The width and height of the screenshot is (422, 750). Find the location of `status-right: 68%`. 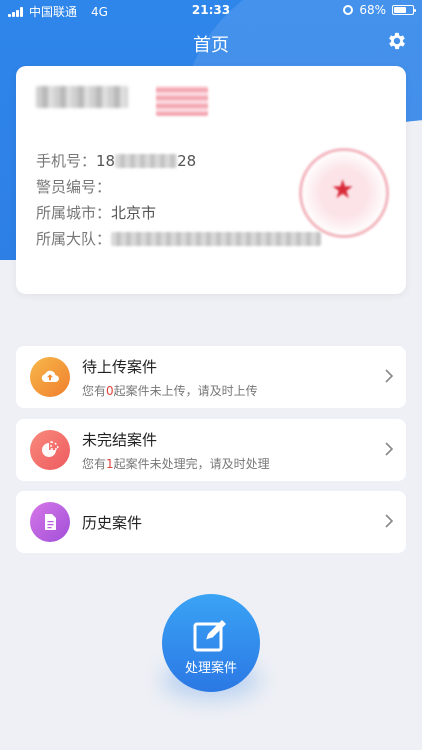

status-right: 68% is located at coordinates (379, 10).